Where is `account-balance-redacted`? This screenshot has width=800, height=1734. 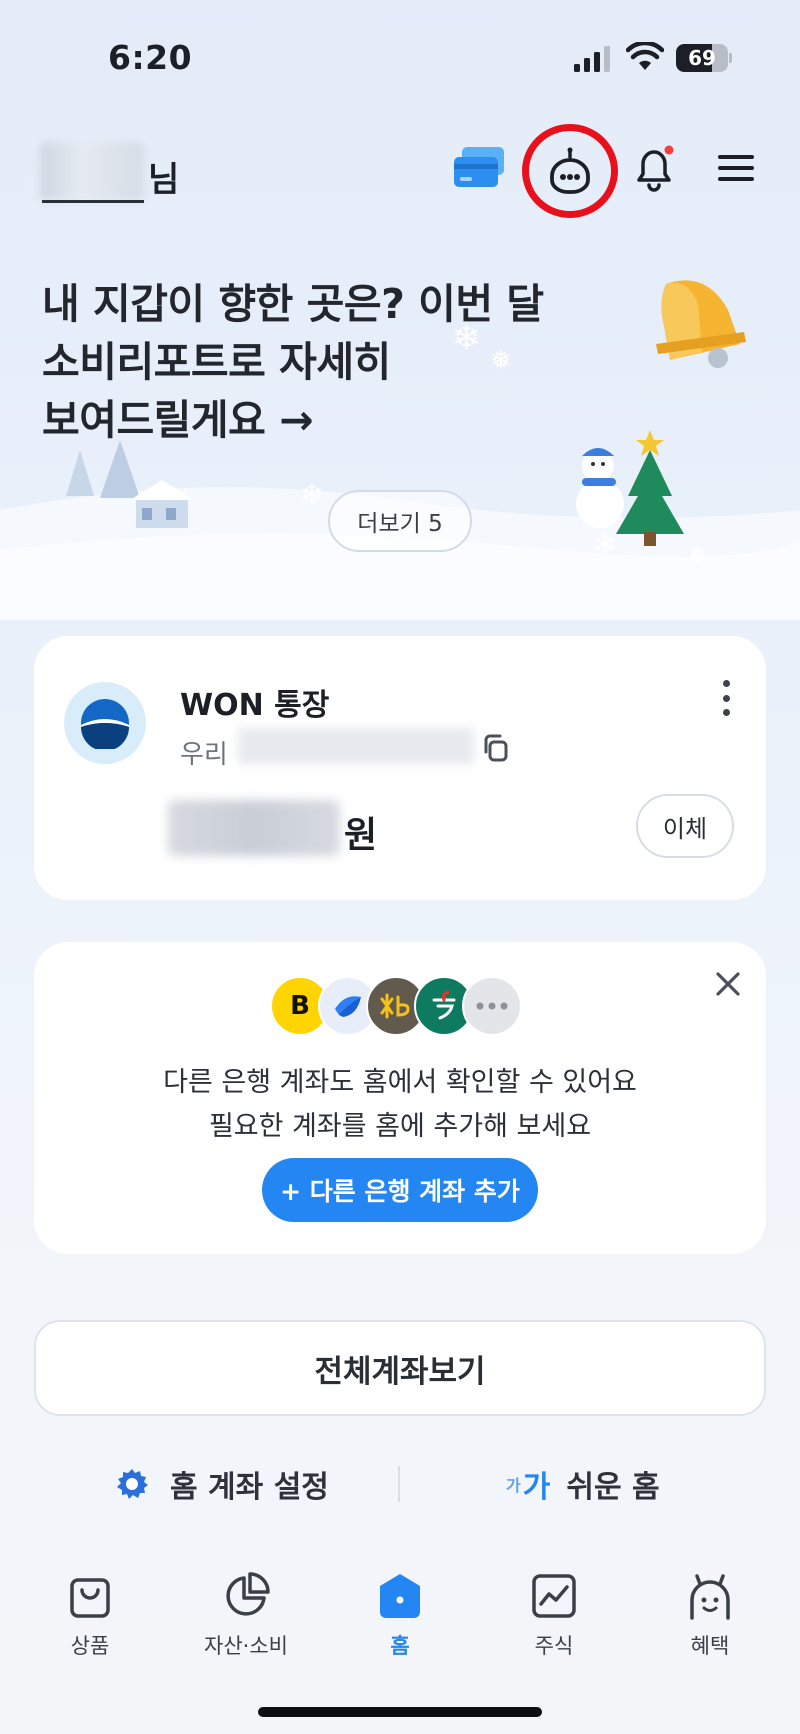 account-balance-redacted is located at coordinates (254, 828).